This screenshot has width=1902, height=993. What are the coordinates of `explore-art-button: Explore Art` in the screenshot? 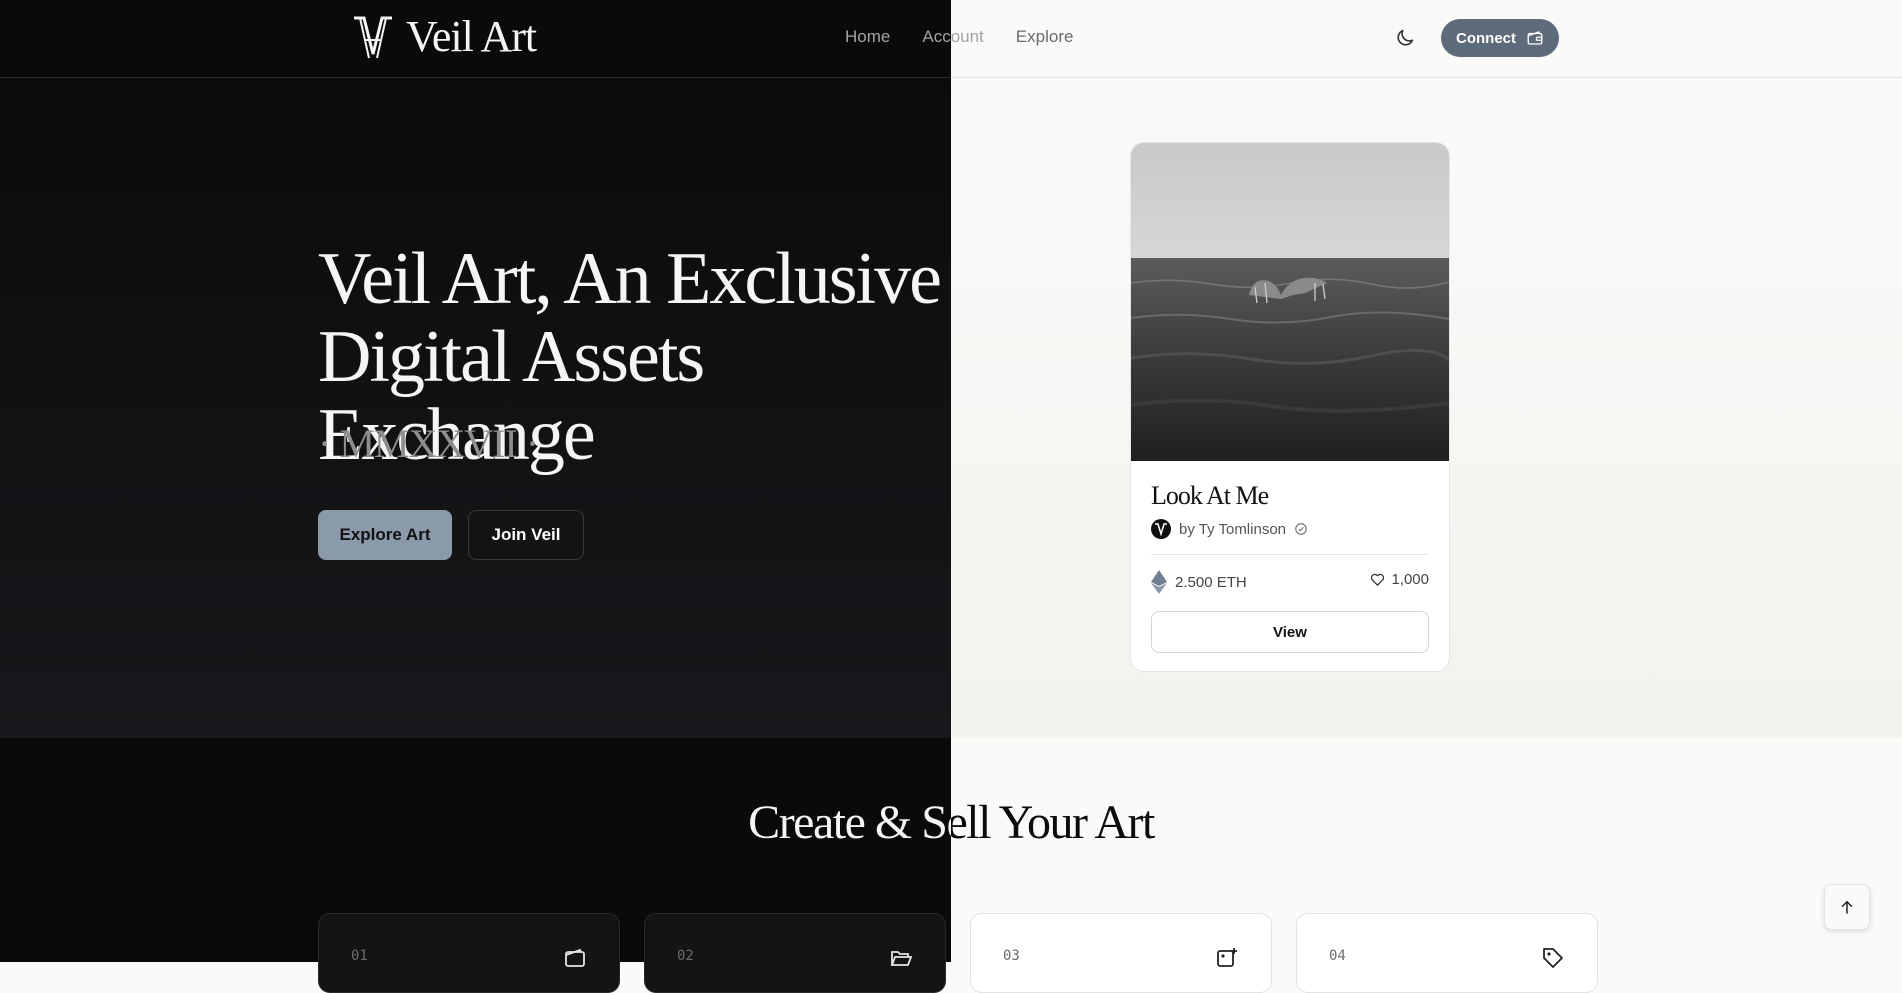 It's located at (385, 535).